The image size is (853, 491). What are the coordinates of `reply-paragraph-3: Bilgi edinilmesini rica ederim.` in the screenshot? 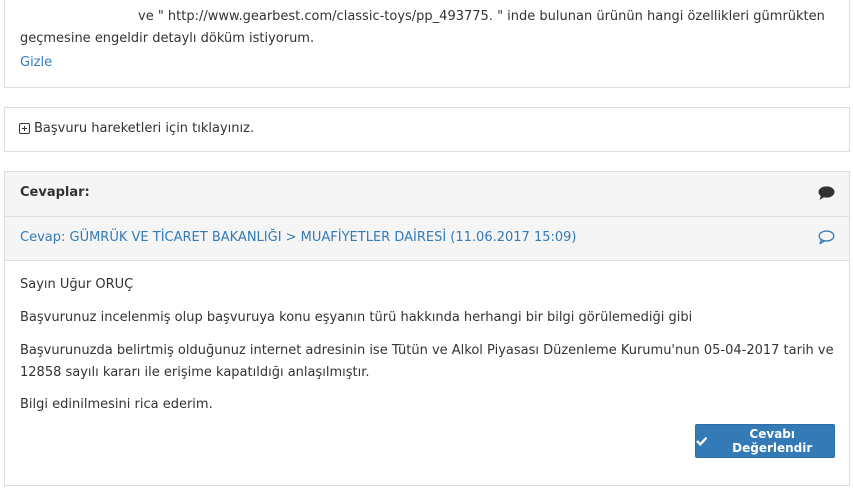 It's located at (116, 404).